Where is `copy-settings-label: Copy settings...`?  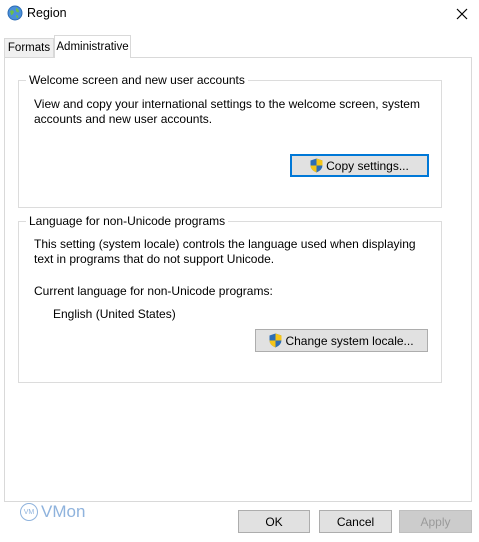 copy-settings-label: Copy settings... is located at coordinates (367, 165).